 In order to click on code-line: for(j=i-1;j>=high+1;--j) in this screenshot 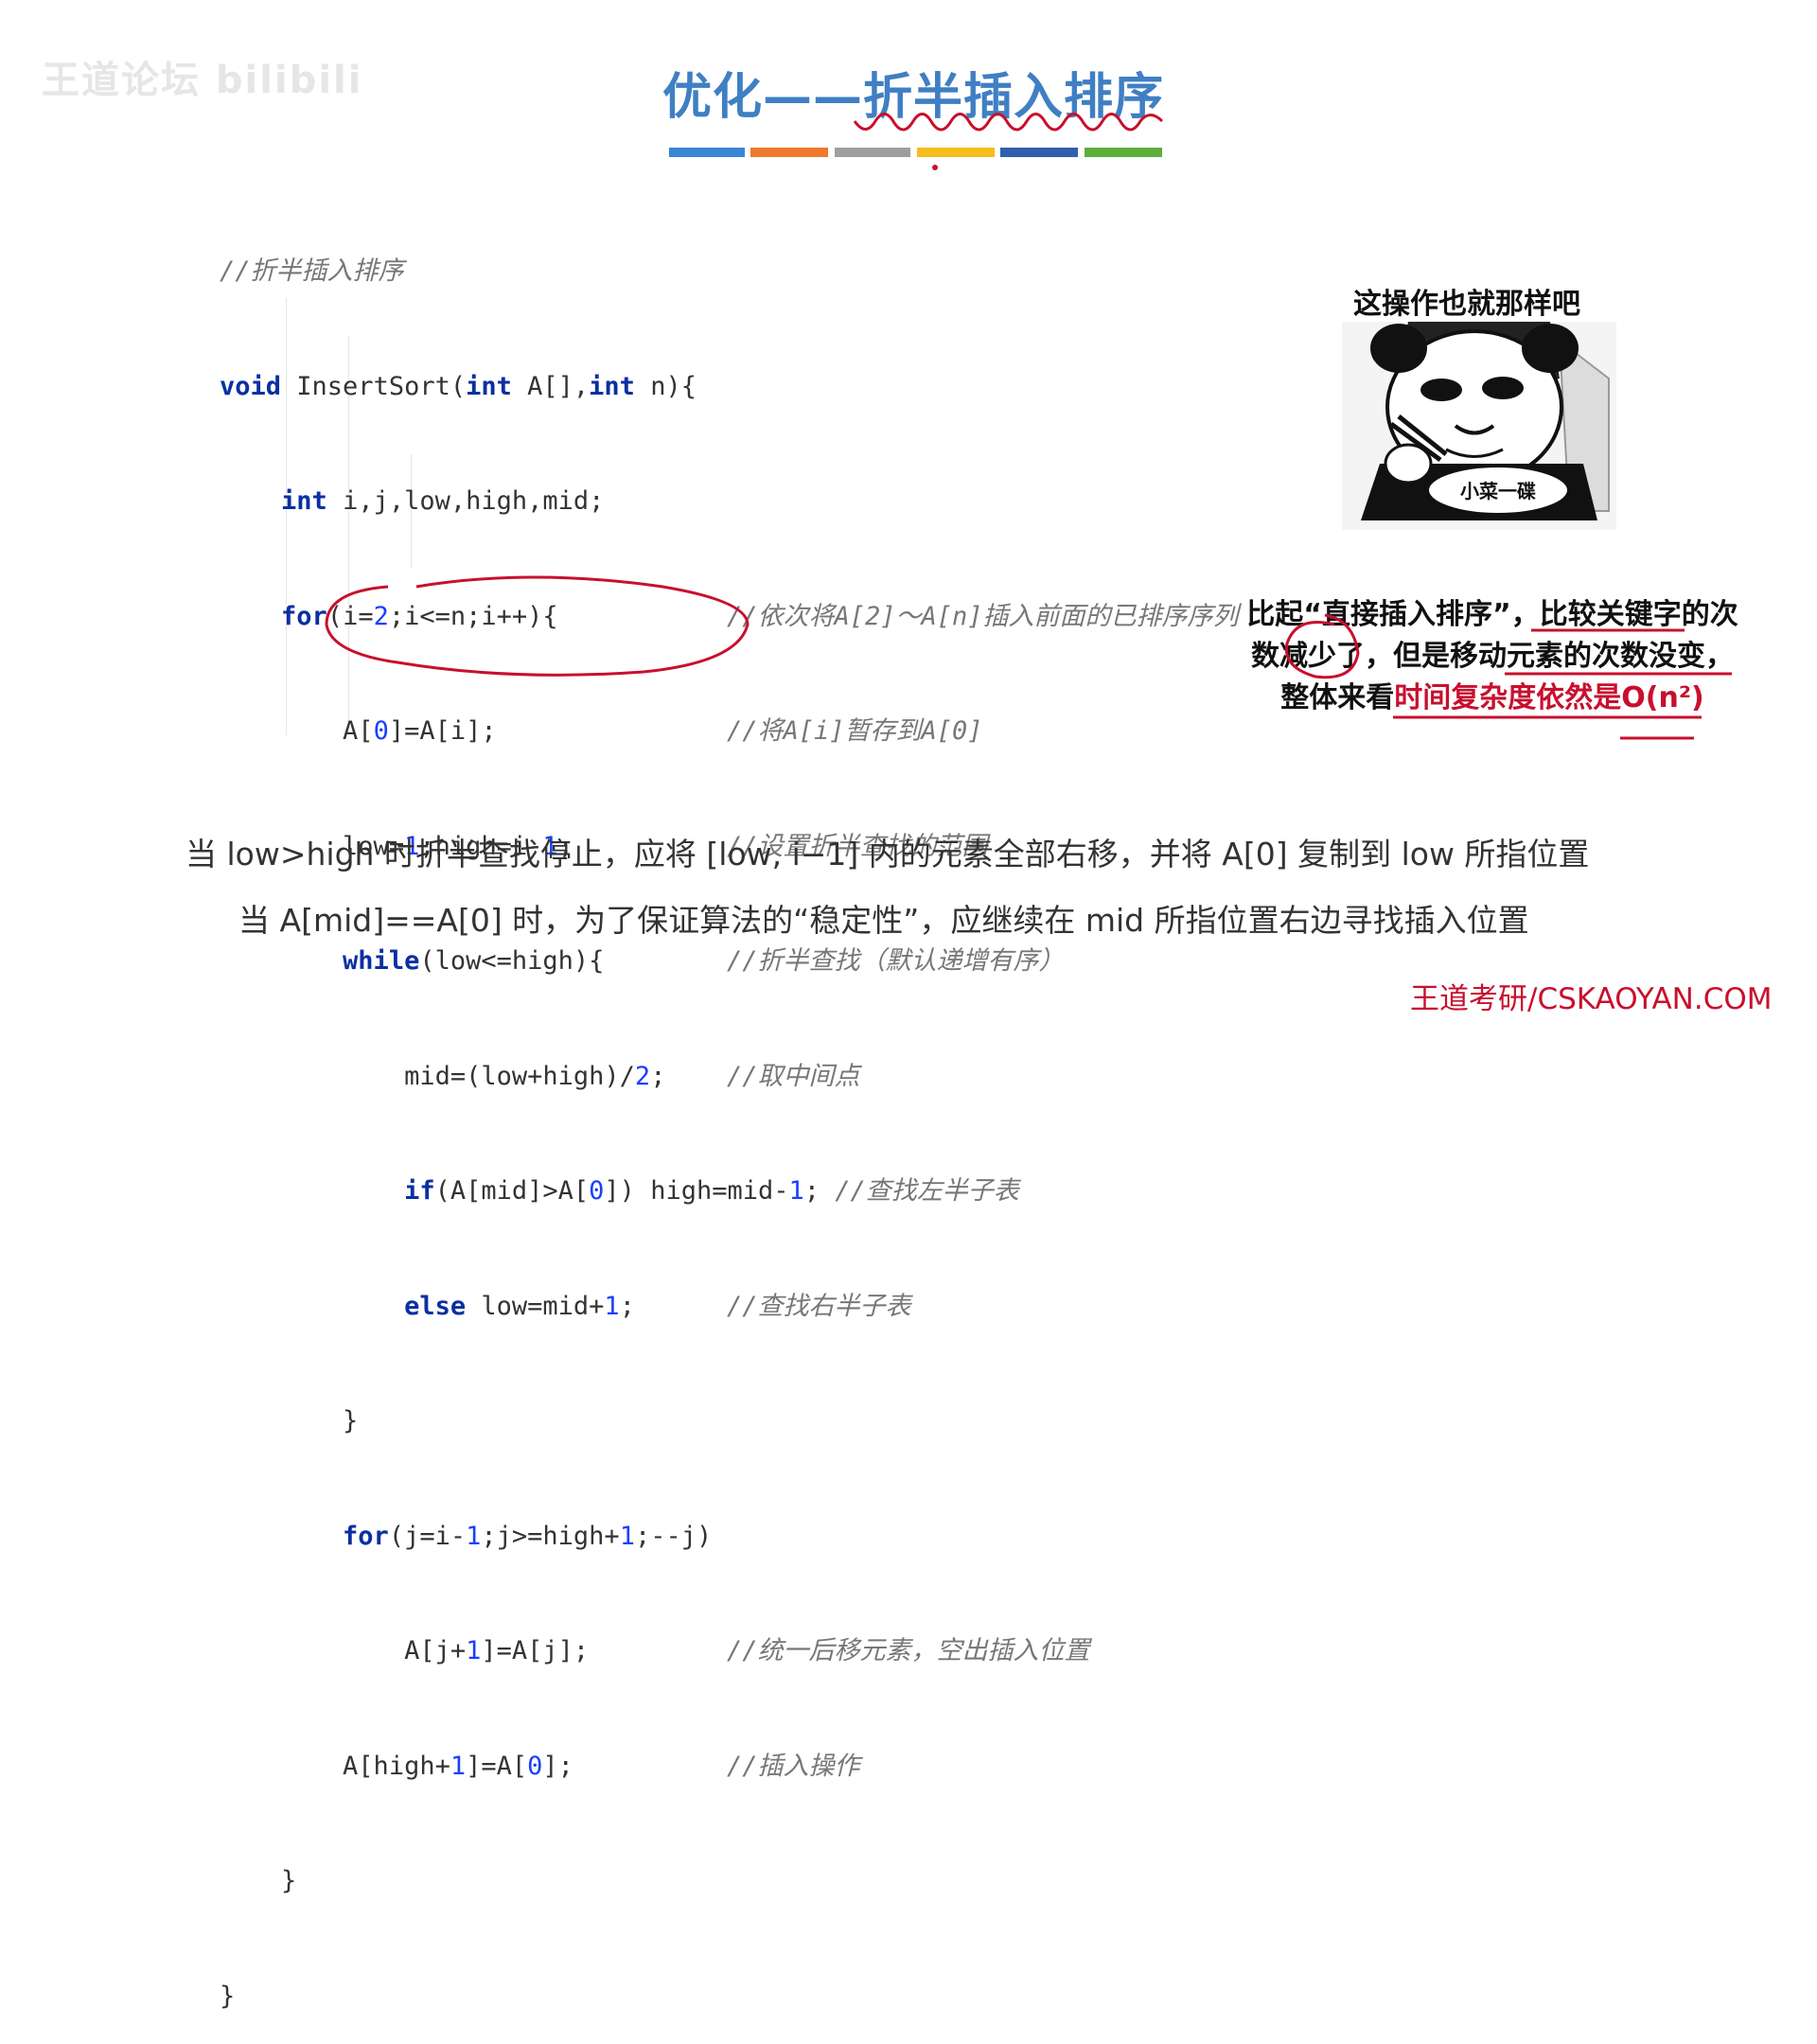, I will do `click(619, 1537)`.